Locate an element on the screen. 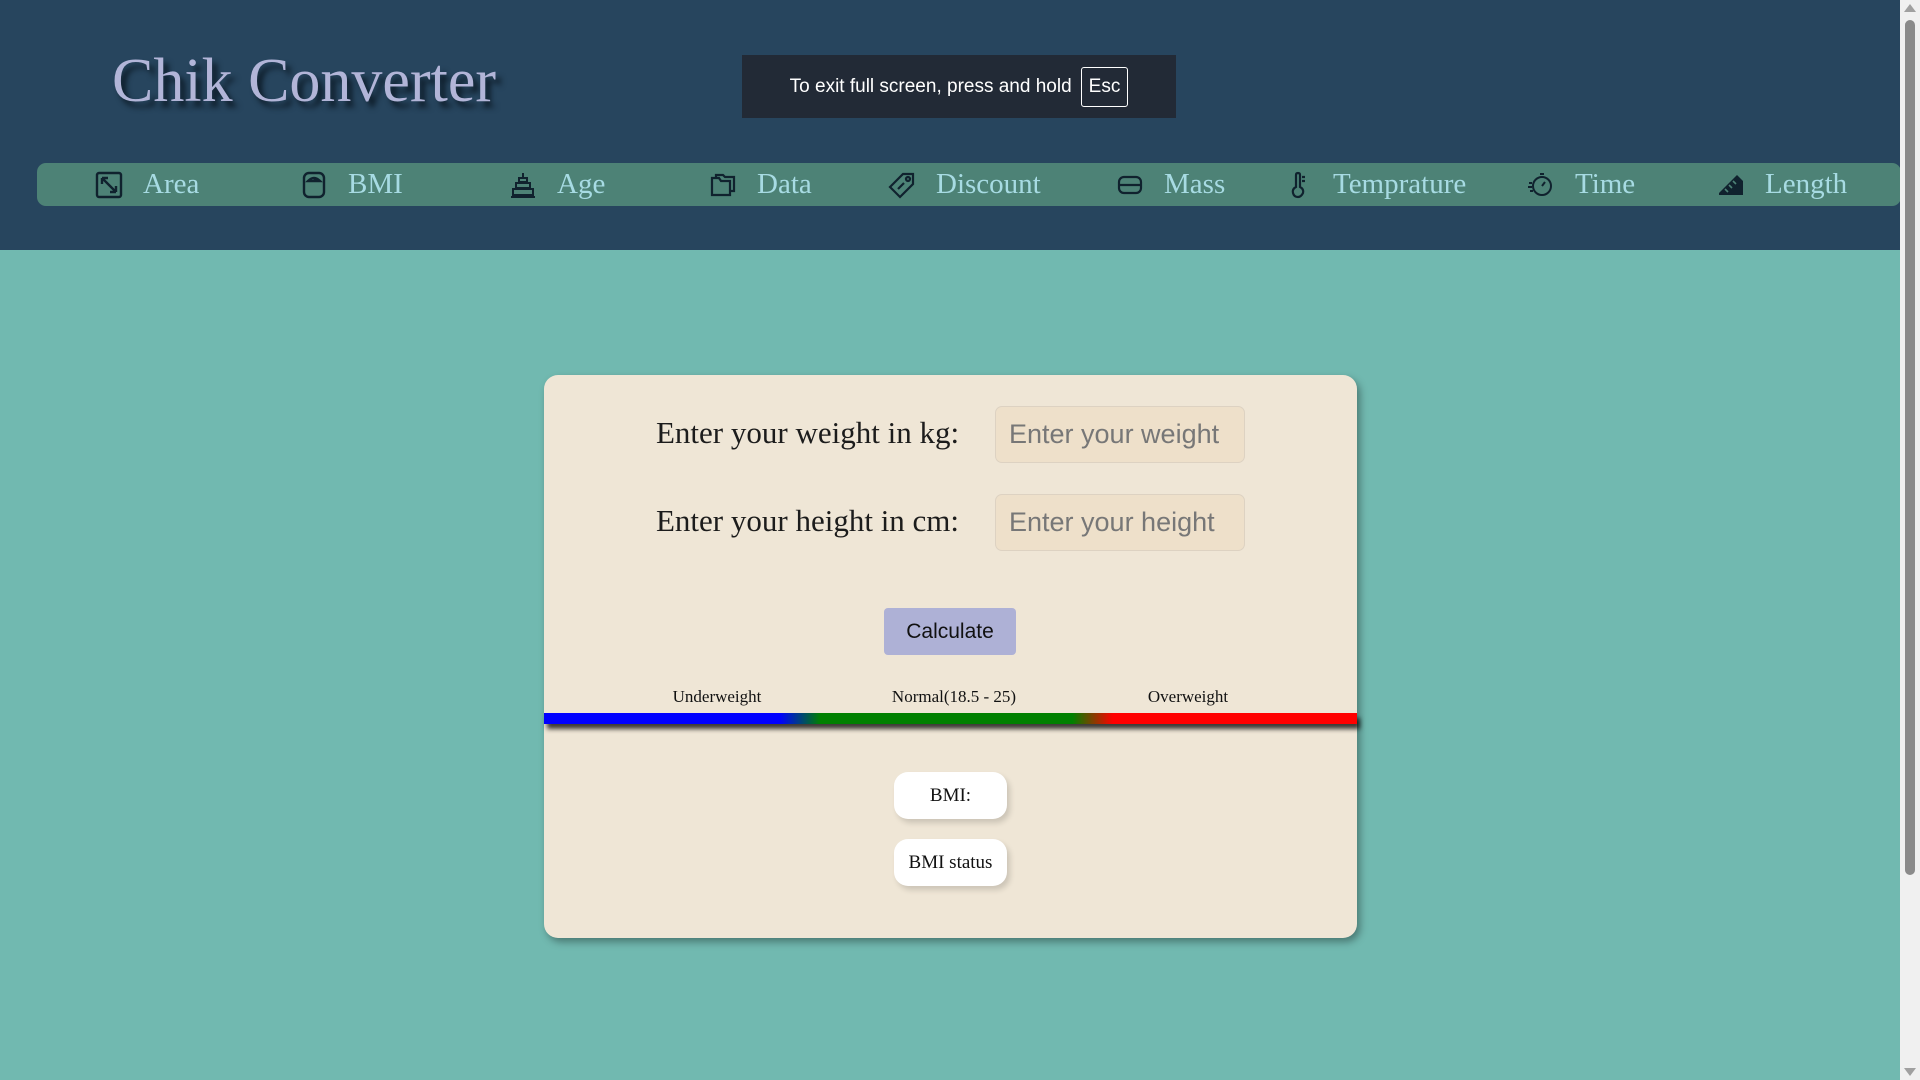 The image size is (1920, 1080). fullscreen-notice-text: To exit full screen, press and hold is located at coordinates (930, 86).